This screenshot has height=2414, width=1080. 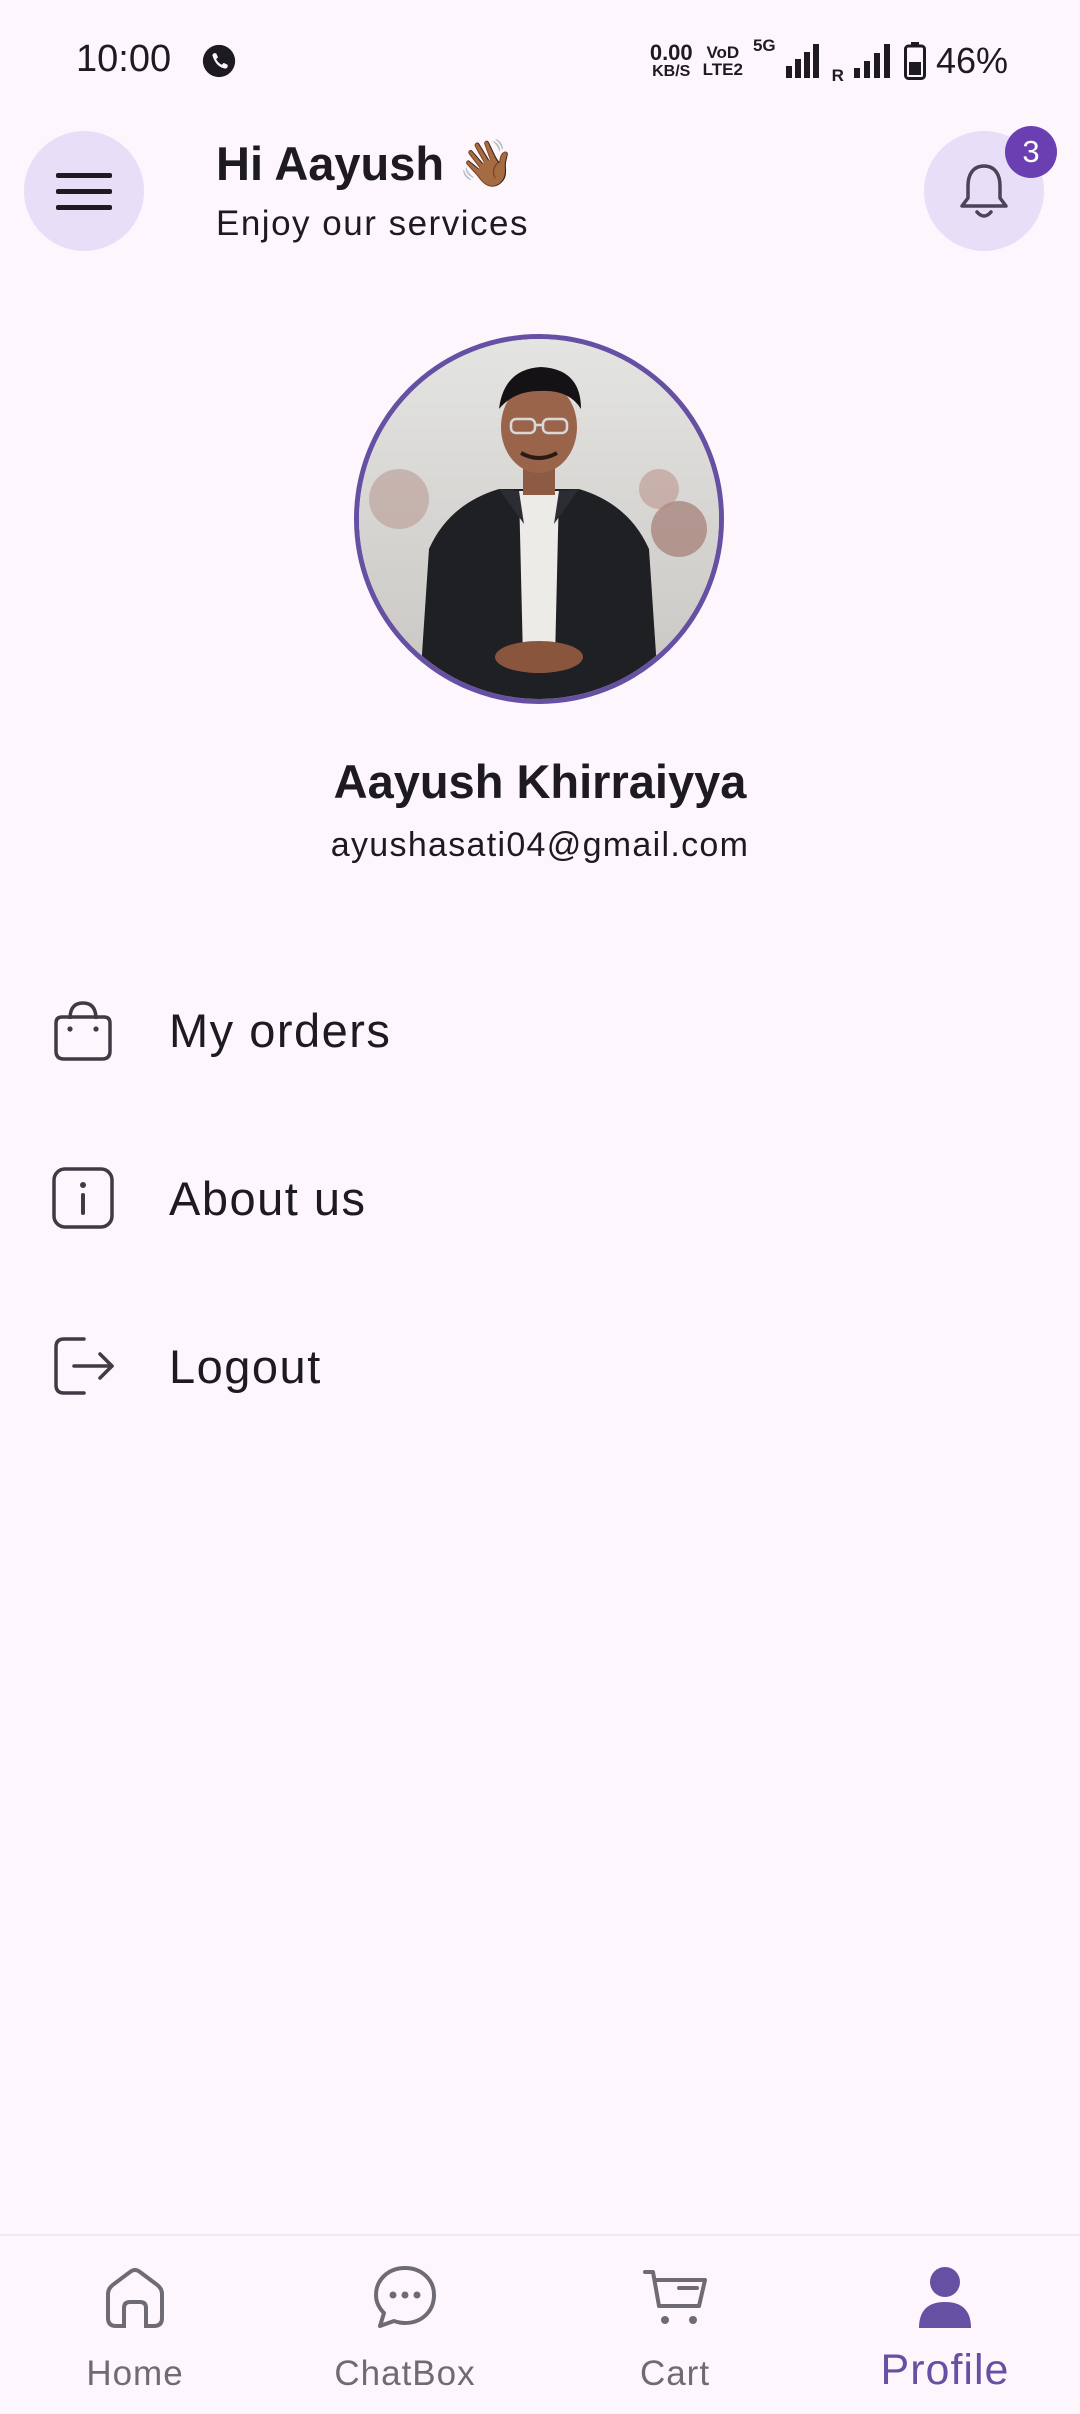 What do you see at coordinates (245, 1366) in the screenshot?
I see `menu-item-label: Logout` at bounding box center [245, 1366].